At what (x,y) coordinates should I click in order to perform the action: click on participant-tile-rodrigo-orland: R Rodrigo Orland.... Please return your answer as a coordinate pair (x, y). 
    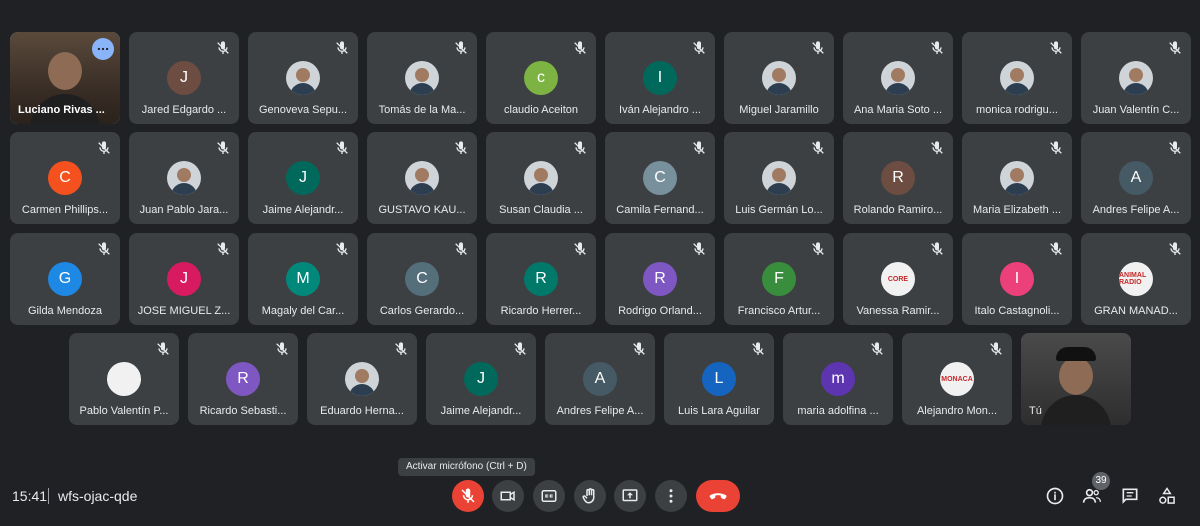
    Looking at the image, I should click on (660, 279).